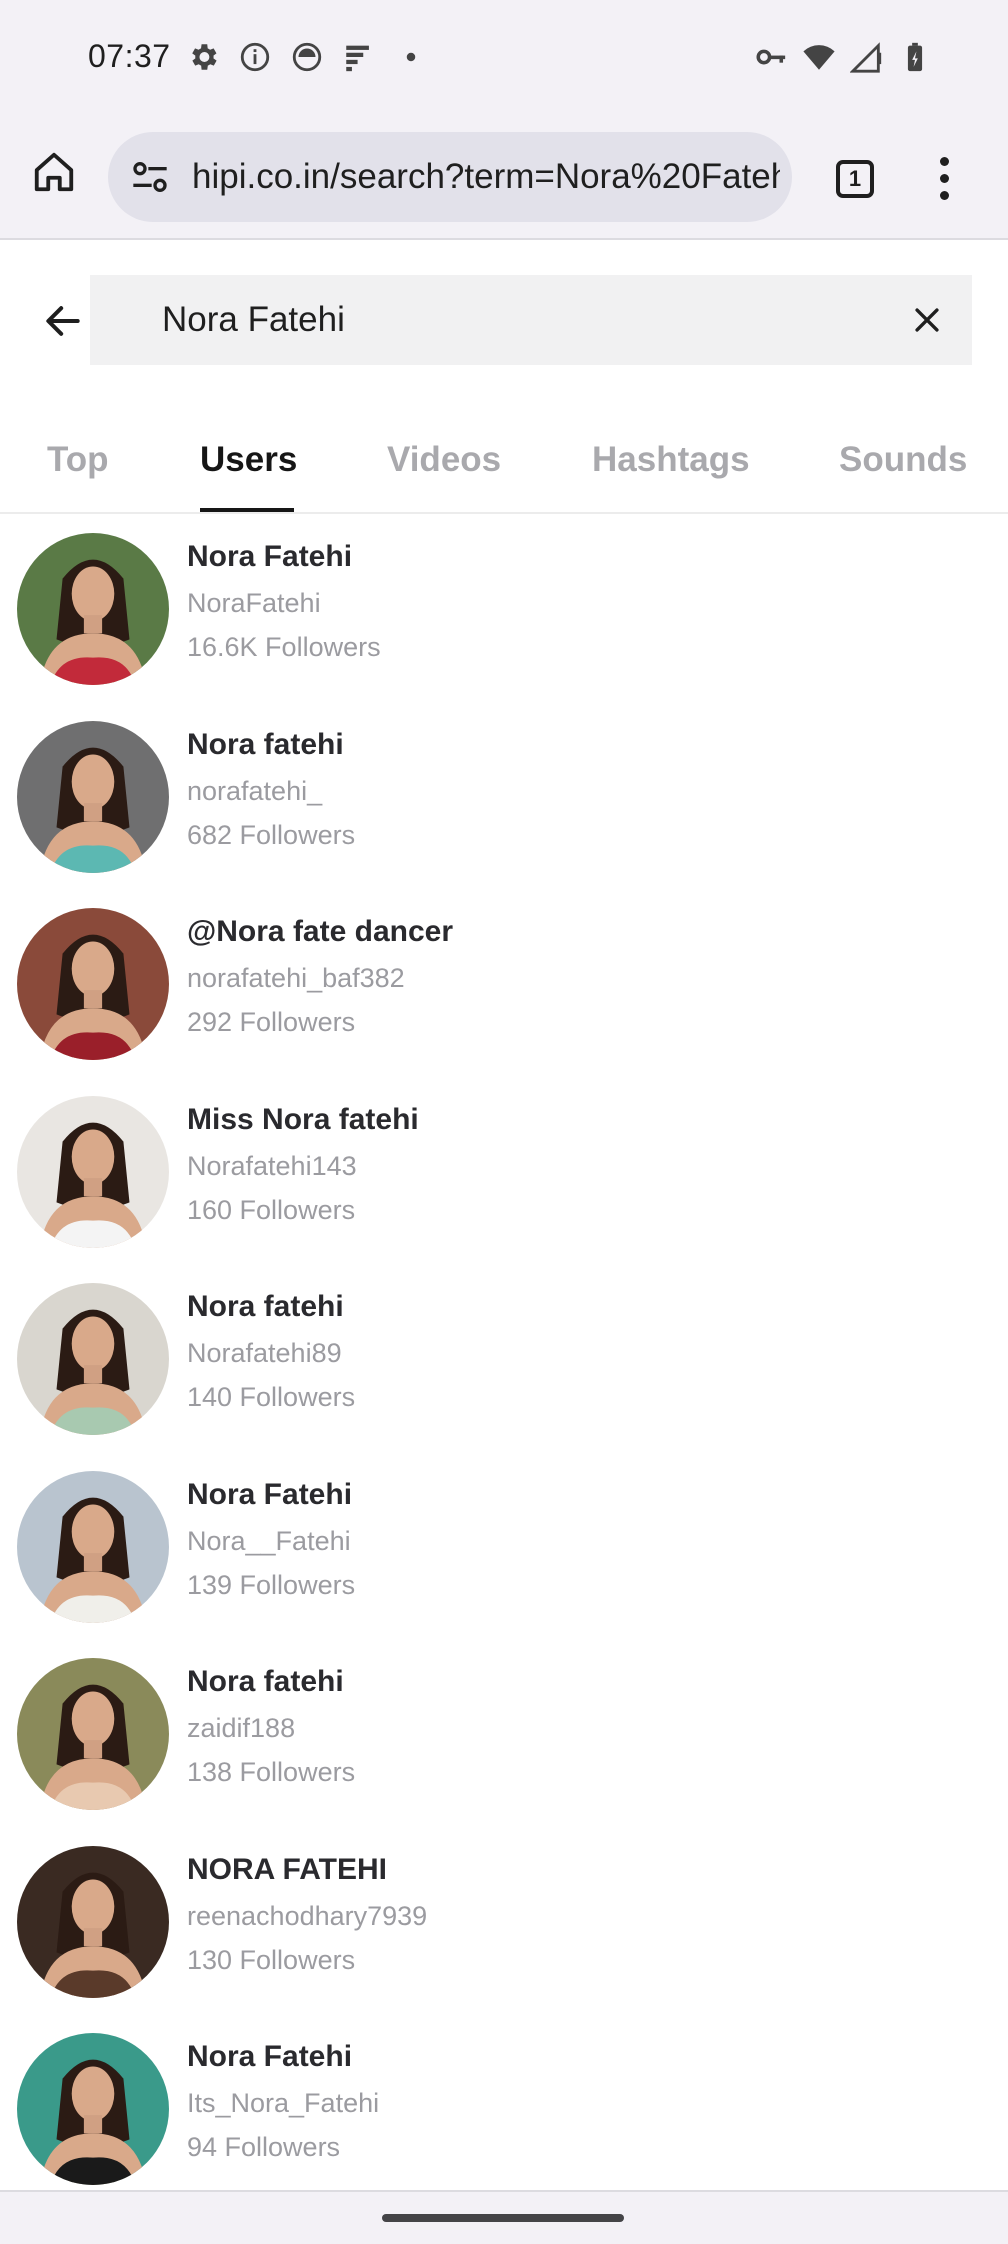 The image size is (1008, 2244). I want to click on search-box, so click(531, 320).